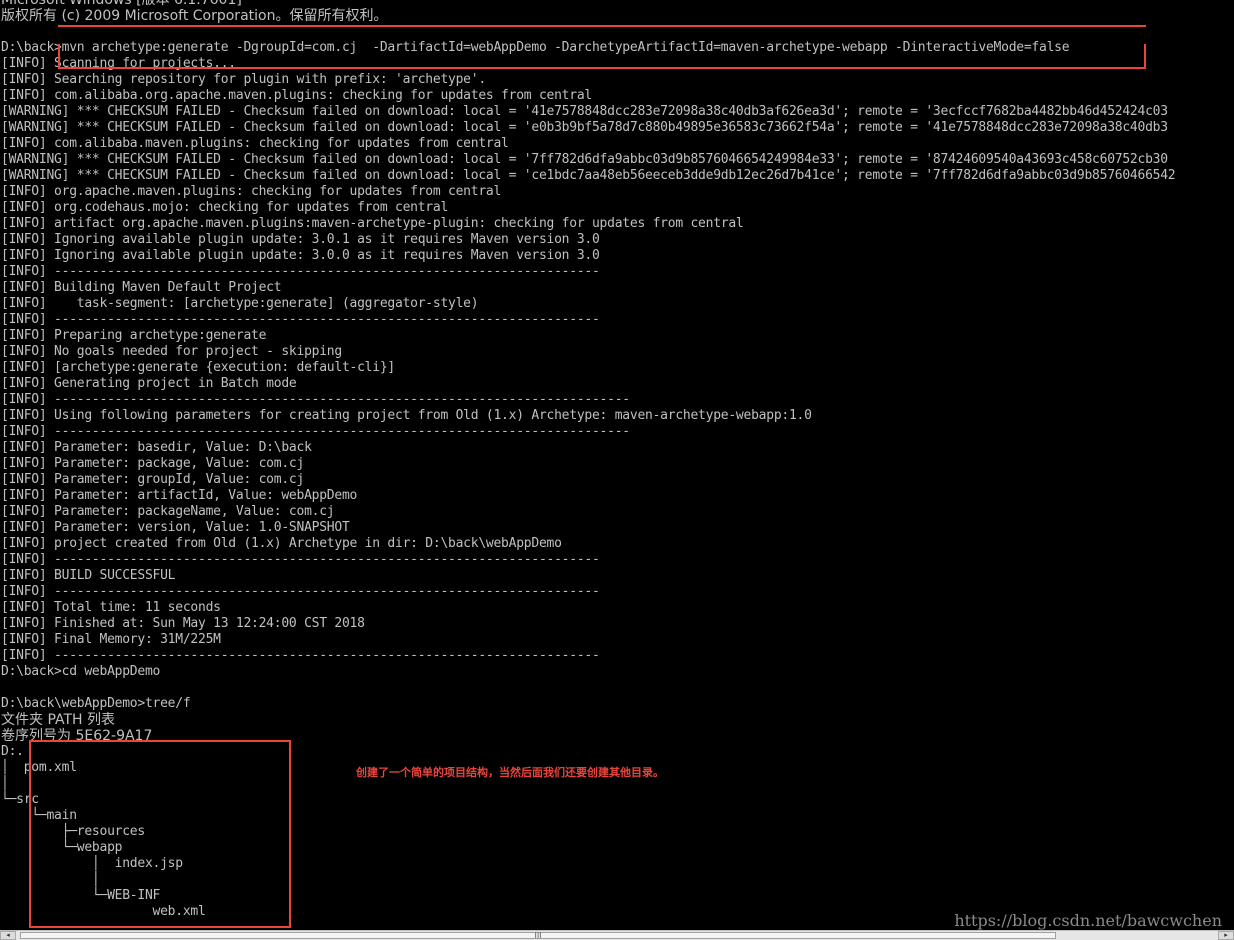  What do you see at coordinates (134, 335) in the screenshot?
I see `console-line: [INFO] Preparing archetype:generate` at bounding box center [134, 335].